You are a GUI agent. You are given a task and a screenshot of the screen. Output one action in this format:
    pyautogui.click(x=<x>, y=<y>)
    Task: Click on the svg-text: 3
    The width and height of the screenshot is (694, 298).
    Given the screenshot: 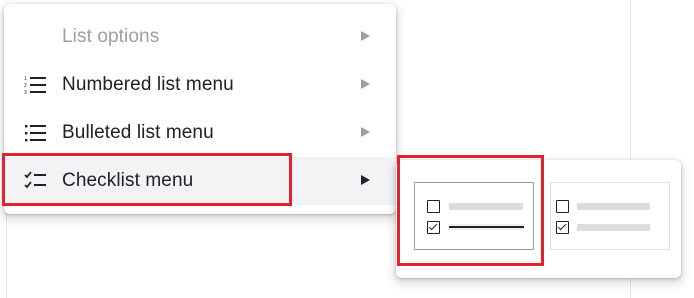 What is the action you would take?
    pyautogui.click(x=25, y=92)
    